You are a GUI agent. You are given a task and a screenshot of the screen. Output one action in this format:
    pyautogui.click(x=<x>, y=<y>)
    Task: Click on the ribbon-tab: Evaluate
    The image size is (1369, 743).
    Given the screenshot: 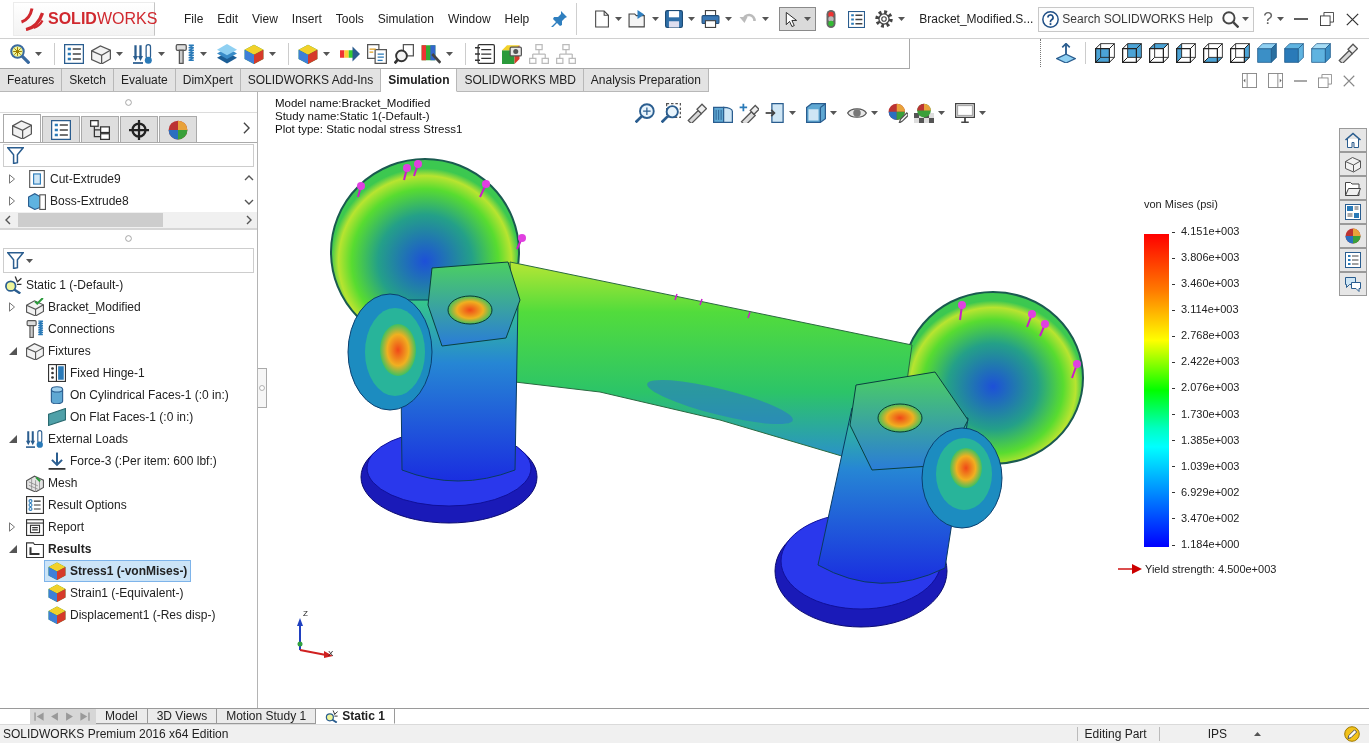 What is the action you would take?
    pyautogui.click(x=145, y=80)
    